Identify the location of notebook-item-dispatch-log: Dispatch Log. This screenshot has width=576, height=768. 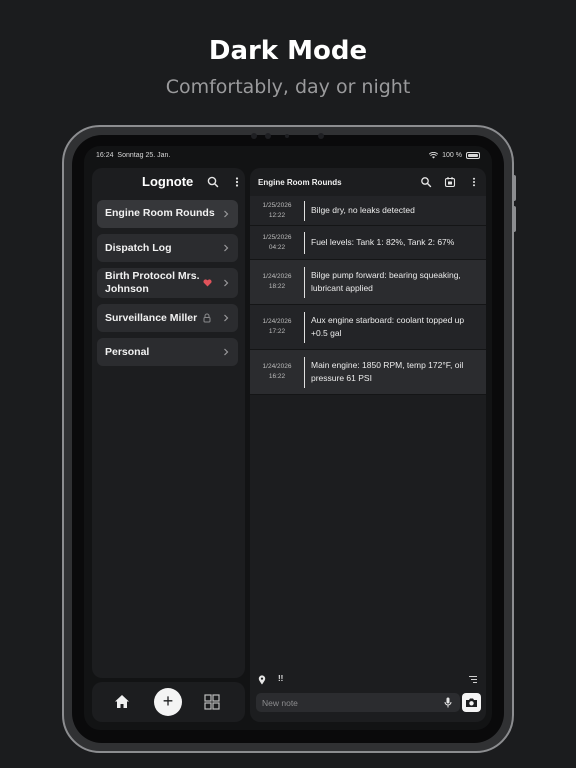
(167, 248).